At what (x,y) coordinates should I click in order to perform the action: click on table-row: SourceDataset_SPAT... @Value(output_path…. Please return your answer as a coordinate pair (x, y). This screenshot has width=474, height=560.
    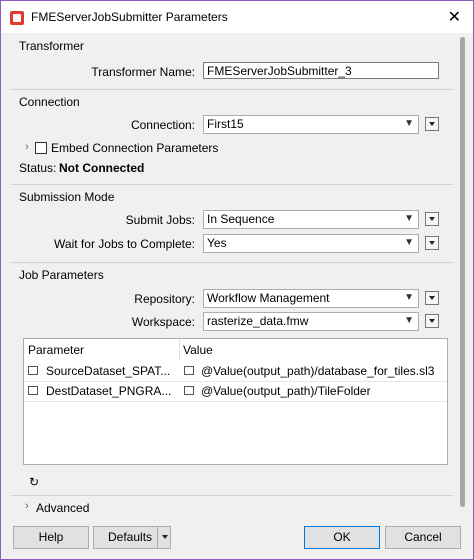
    Looking at the image, I should click on (235, 371).